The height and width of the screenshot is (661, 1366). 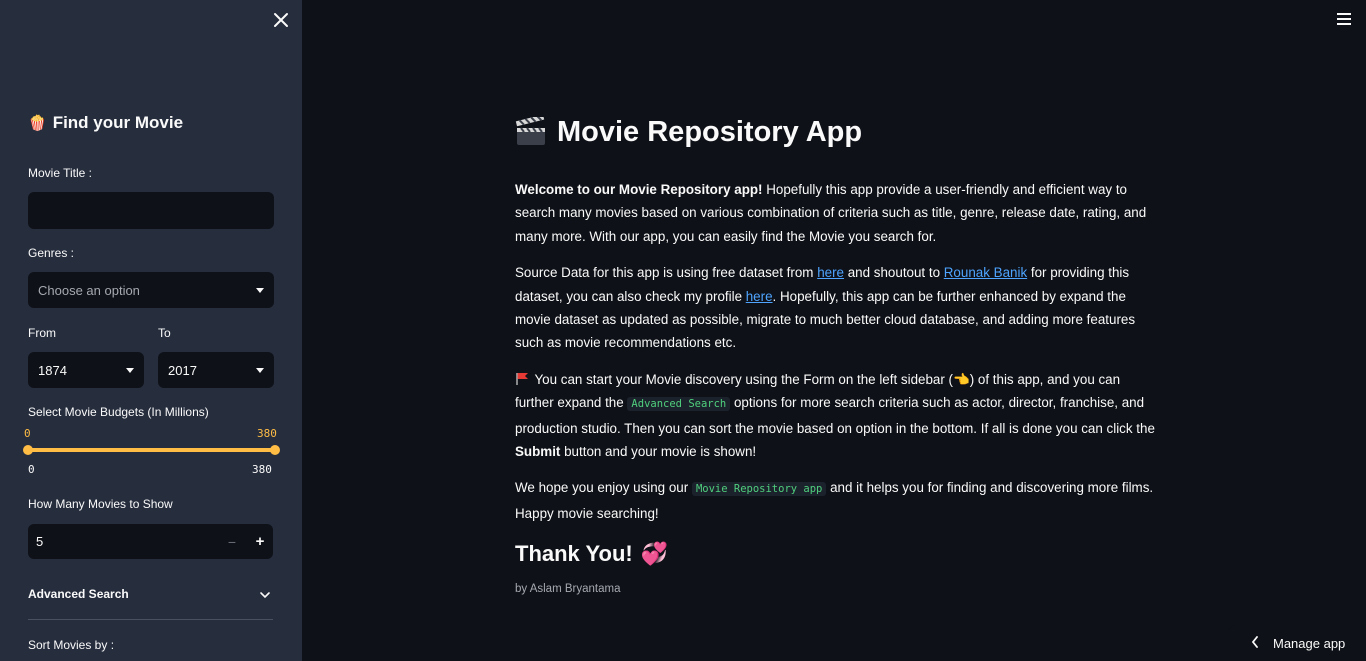 What do you see at coordinates (281, 20) in the screenshot?
I see `close-sidebar-icon` at bounding box center [281, 20].